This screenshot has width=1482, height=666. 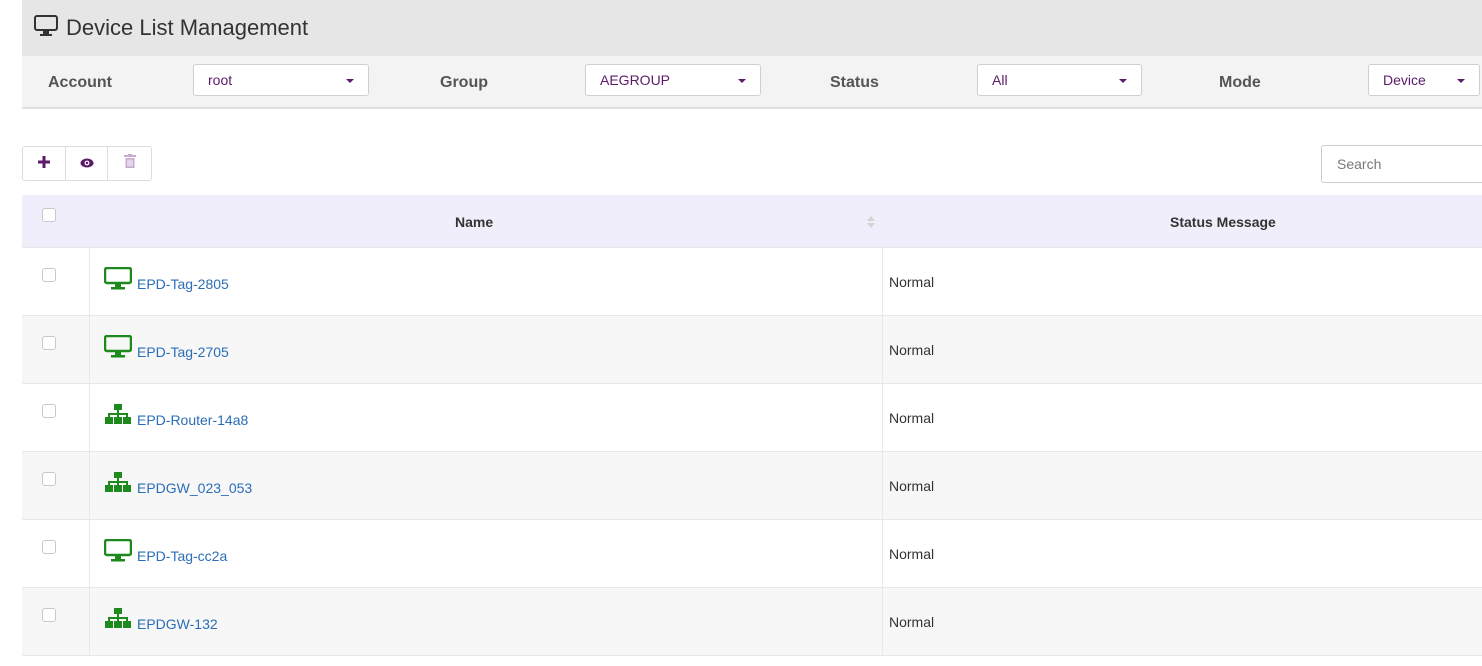 I want to click on group-select: AEGROUP, so click(x=673, y=80).